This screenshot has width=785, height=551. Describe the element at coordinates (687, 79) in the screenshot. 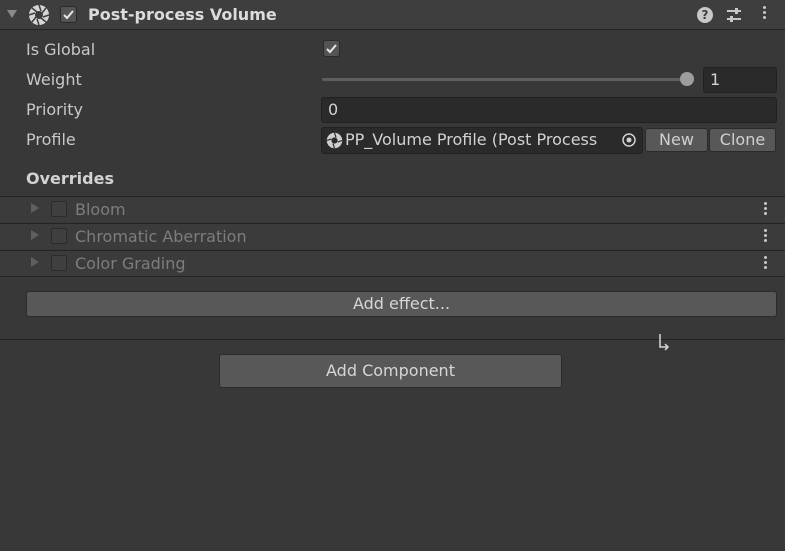

I see `weight-slider-thumb` at that location.